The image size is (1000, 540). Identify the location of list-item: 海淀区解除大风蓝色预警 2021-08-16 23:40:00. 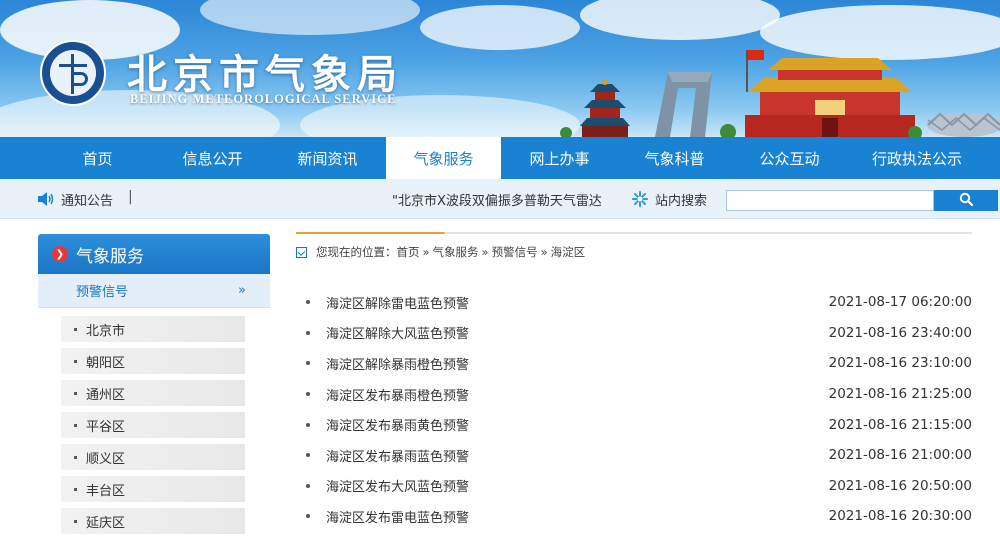
(634, 333).